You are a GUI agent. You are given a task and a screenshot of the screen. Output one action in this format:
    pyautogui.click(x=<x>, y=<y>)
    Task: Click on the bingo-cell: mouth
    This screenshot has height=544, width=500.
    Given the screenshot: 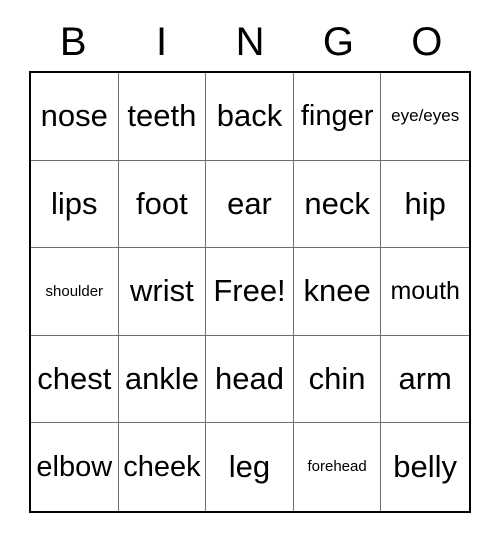 What is the action you would take?
    pyautogui.click(x=425, y=292)
    